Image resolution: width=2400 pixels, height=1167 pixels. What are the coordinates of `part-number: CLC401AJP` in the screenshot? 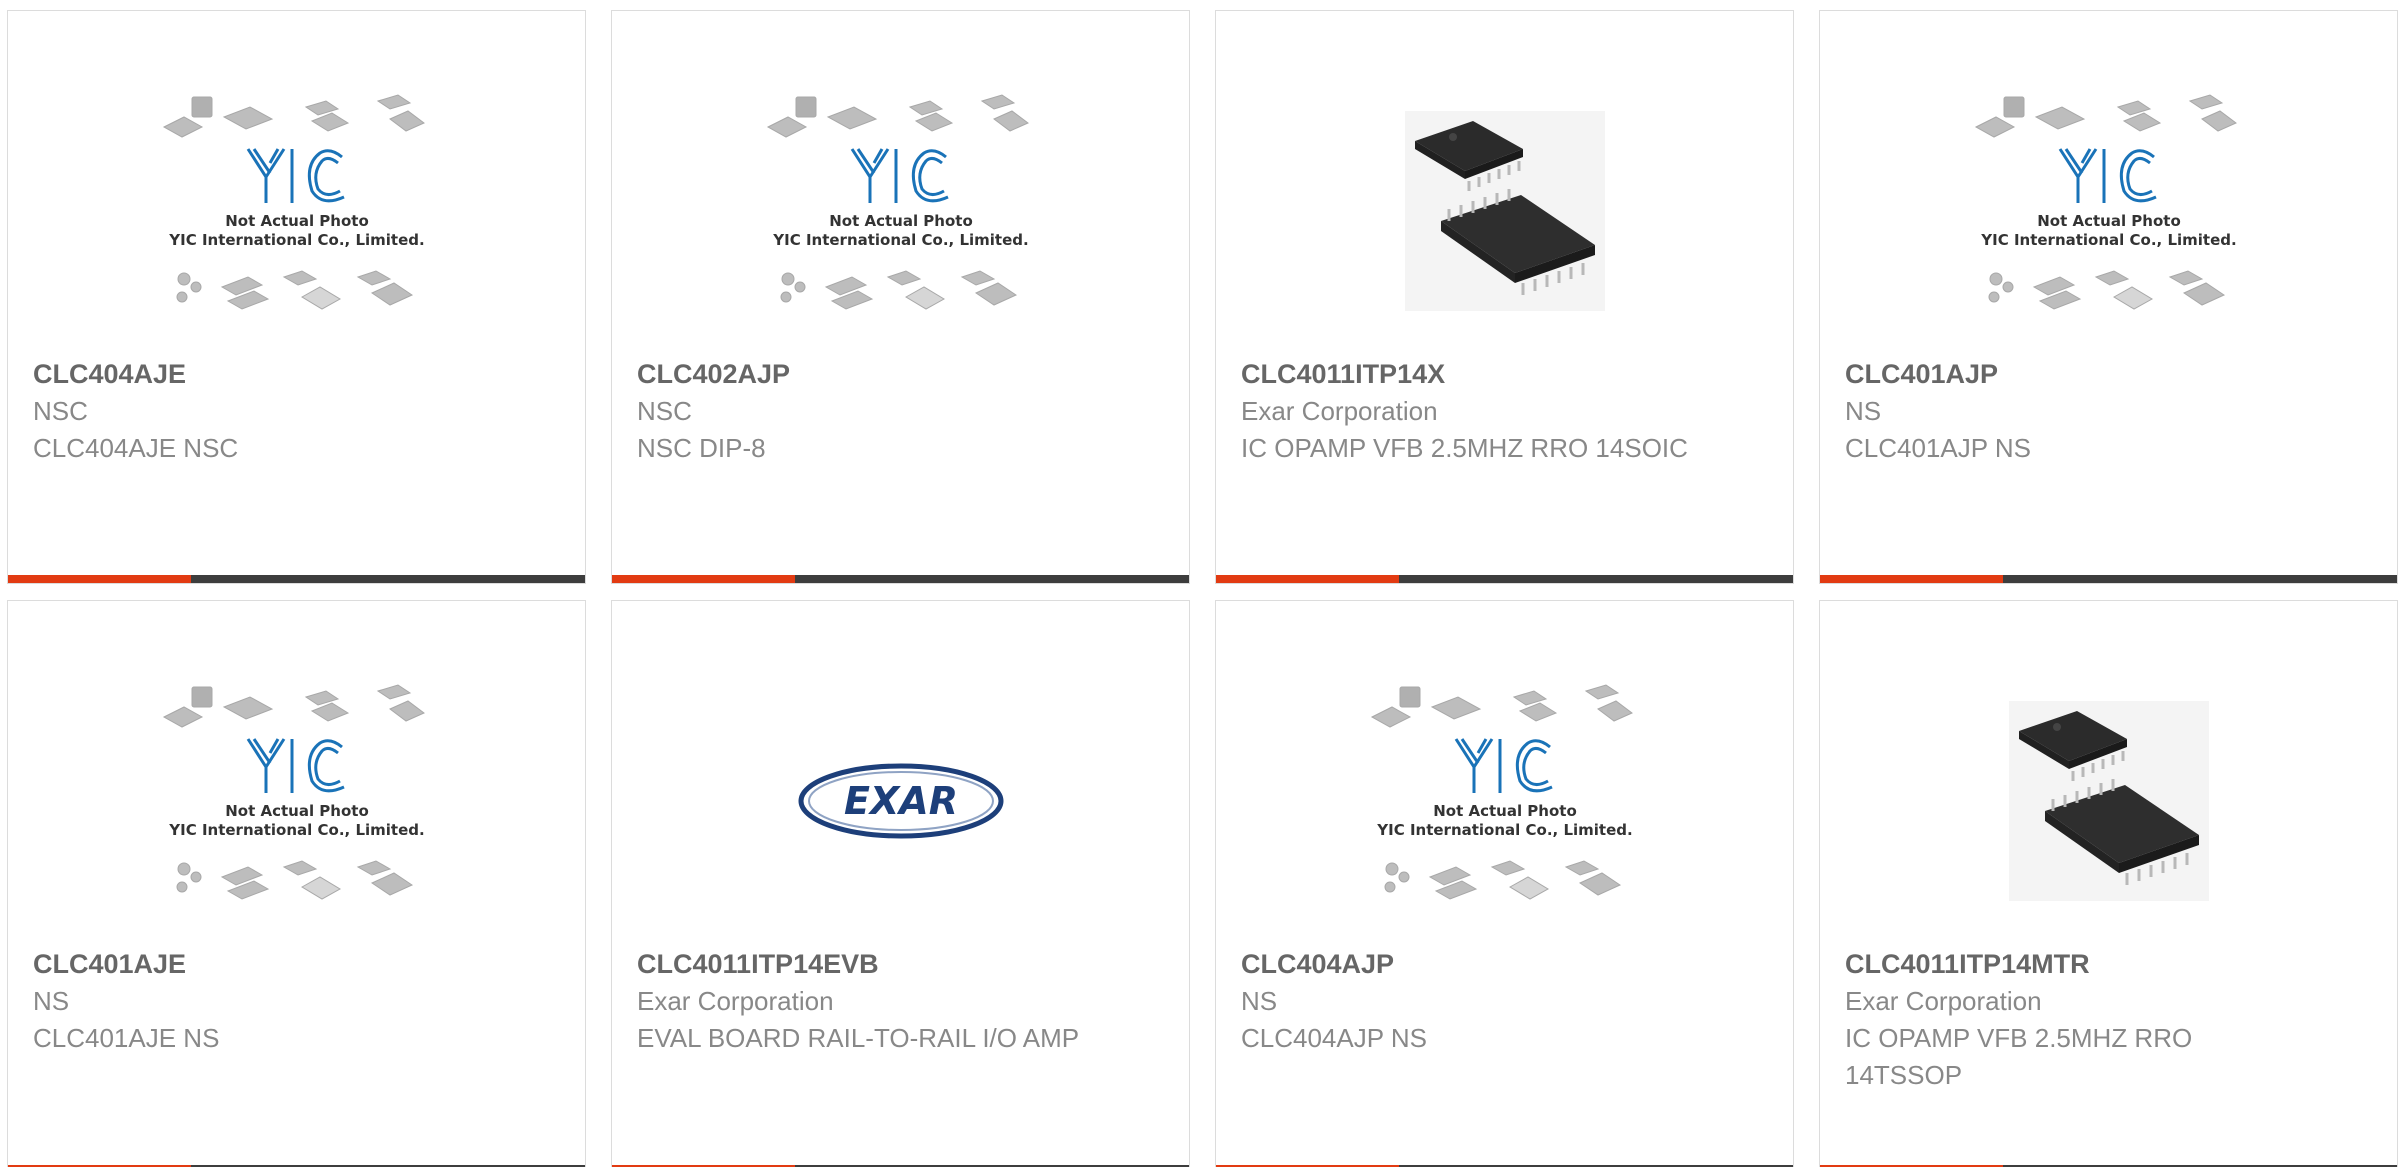 It's located at (2108, 374).